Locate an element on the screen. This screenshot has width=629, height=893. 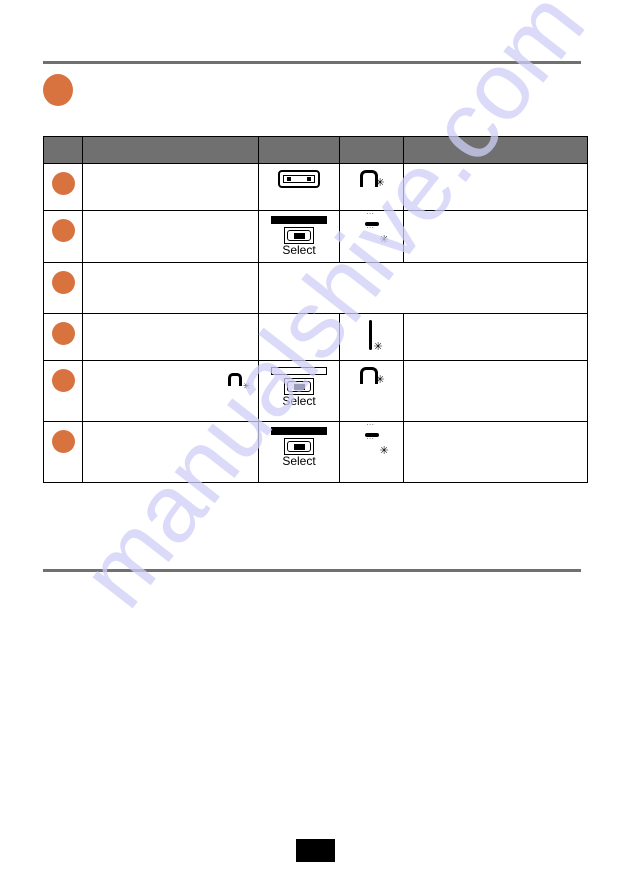
step-4-icon is located at coordinates (63, 333).